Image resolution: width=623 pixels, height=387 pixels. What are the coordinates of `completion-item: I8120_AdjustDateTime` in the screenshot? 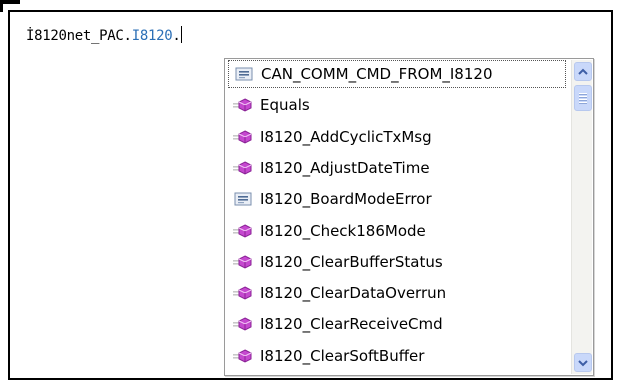 It's located at (397, 168).